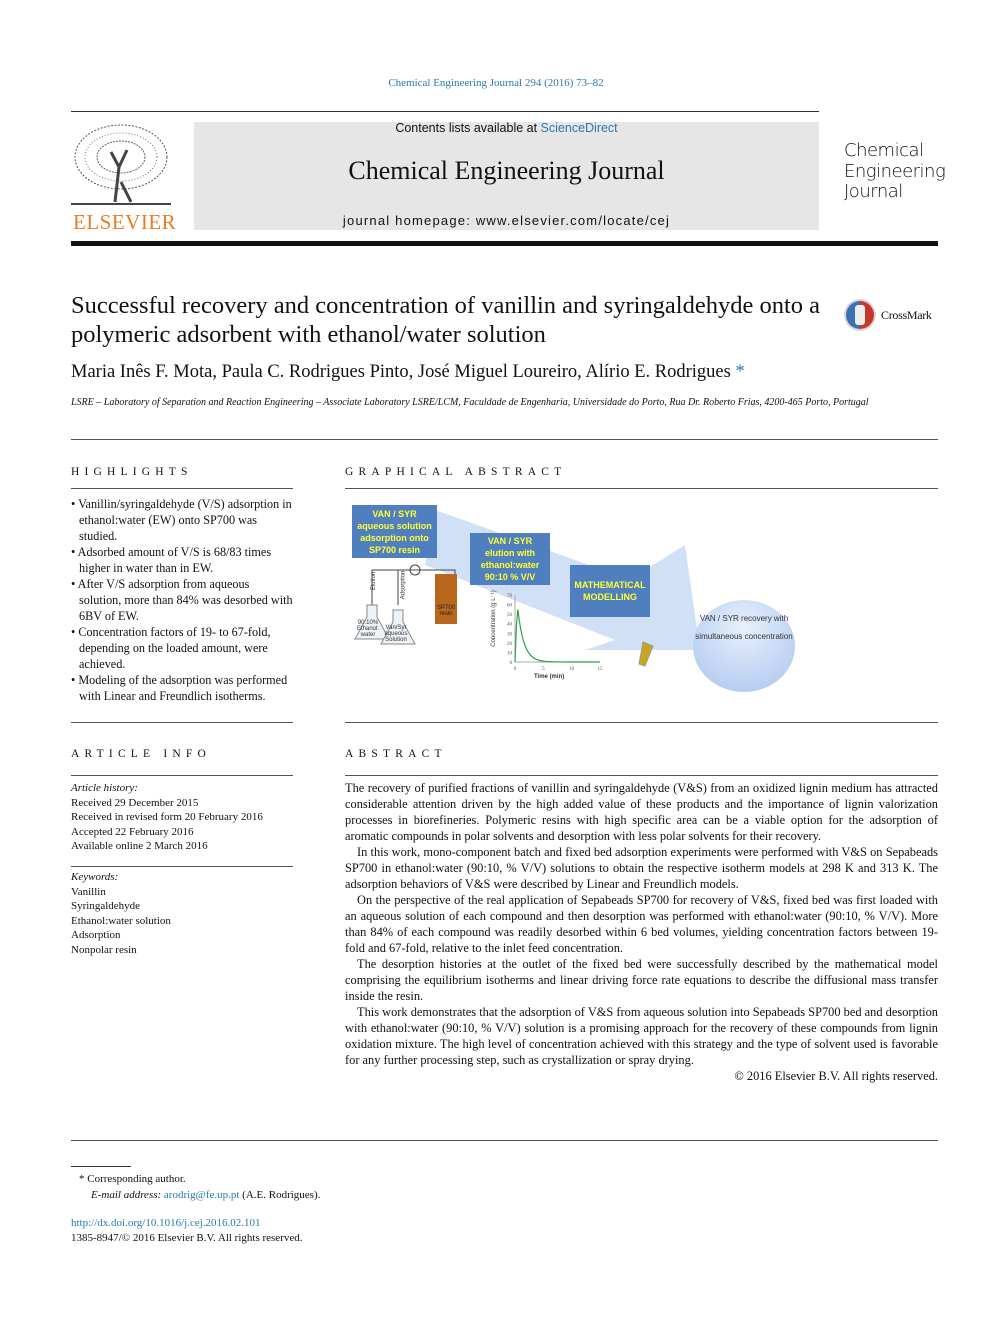 The image size is (992, 1323). I want to click on column-label: SP700 resin, so click(445, 611).